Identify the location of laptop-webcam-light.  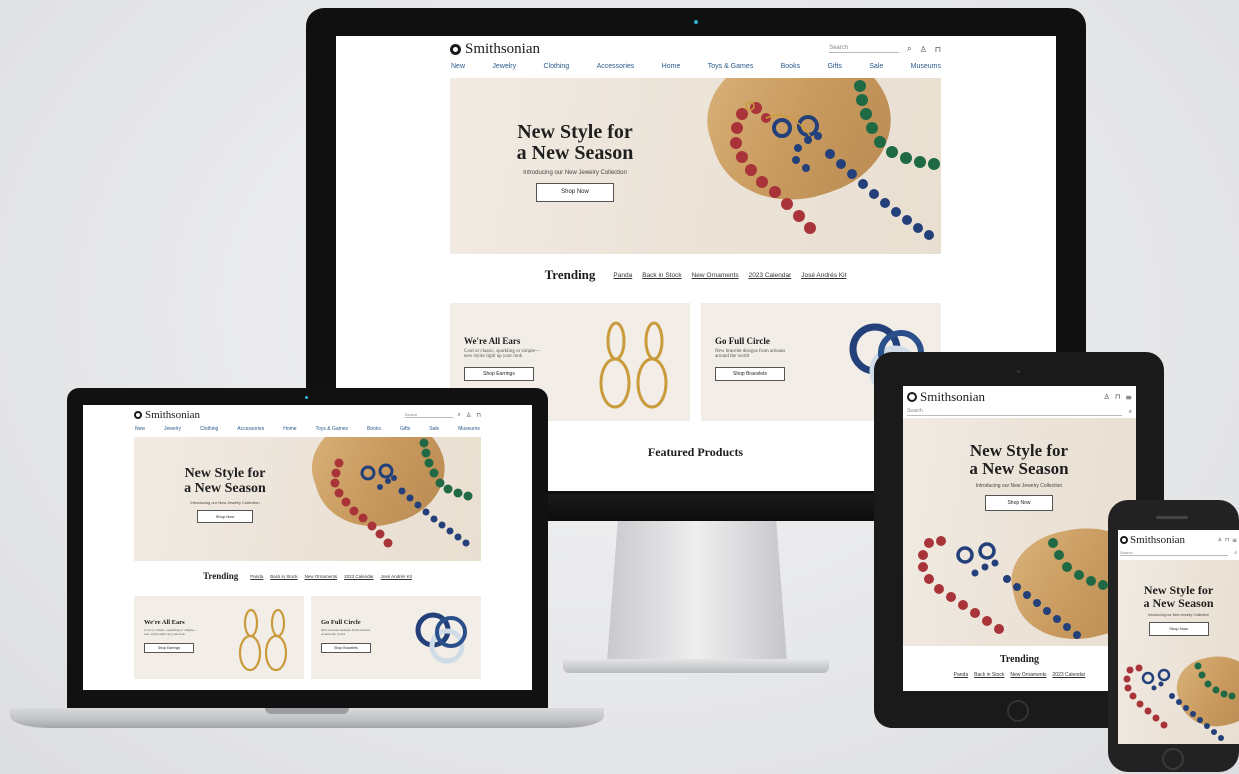
(306, 397).